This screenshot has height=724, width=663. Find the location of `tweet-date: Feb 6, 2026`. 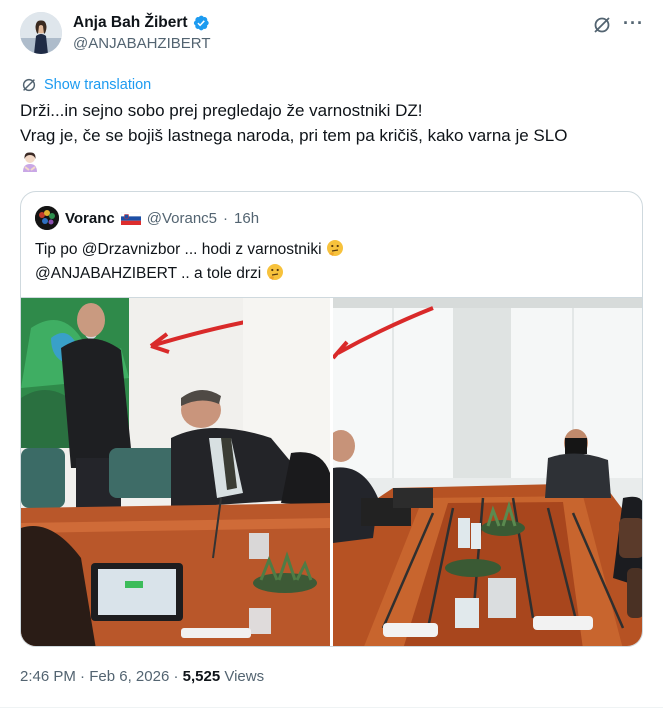

tweet-date: Feb 6, 2026 is located at coordinates (129, 676).